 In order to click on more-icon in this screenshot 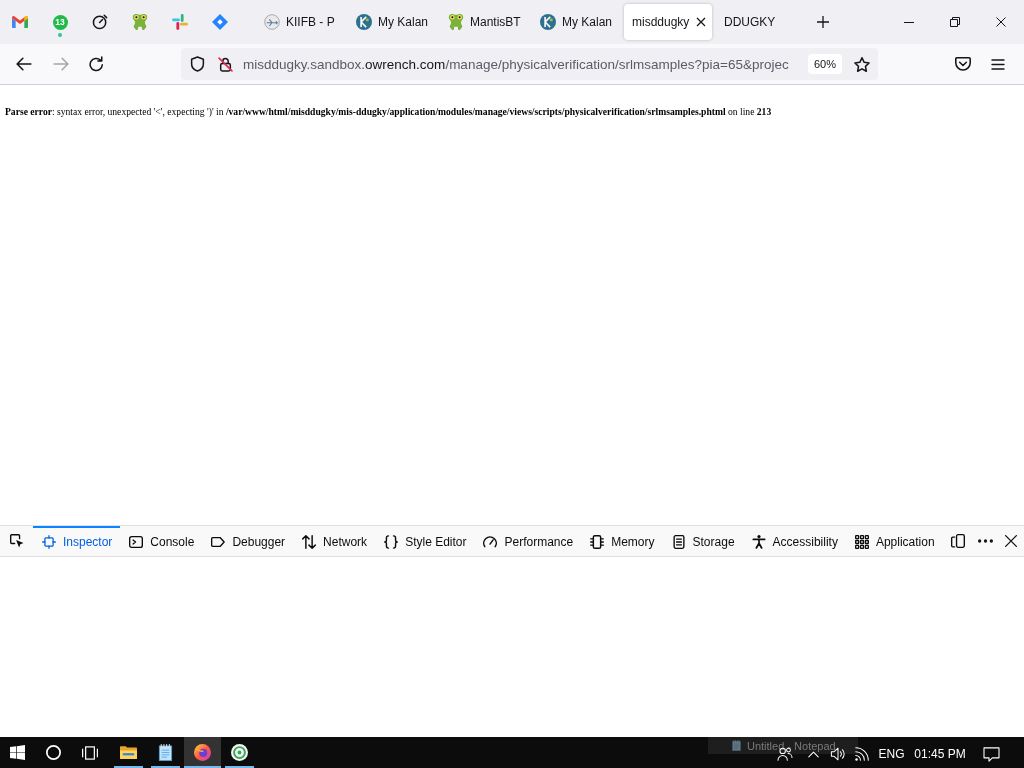, I will do `click(985, 541)`.